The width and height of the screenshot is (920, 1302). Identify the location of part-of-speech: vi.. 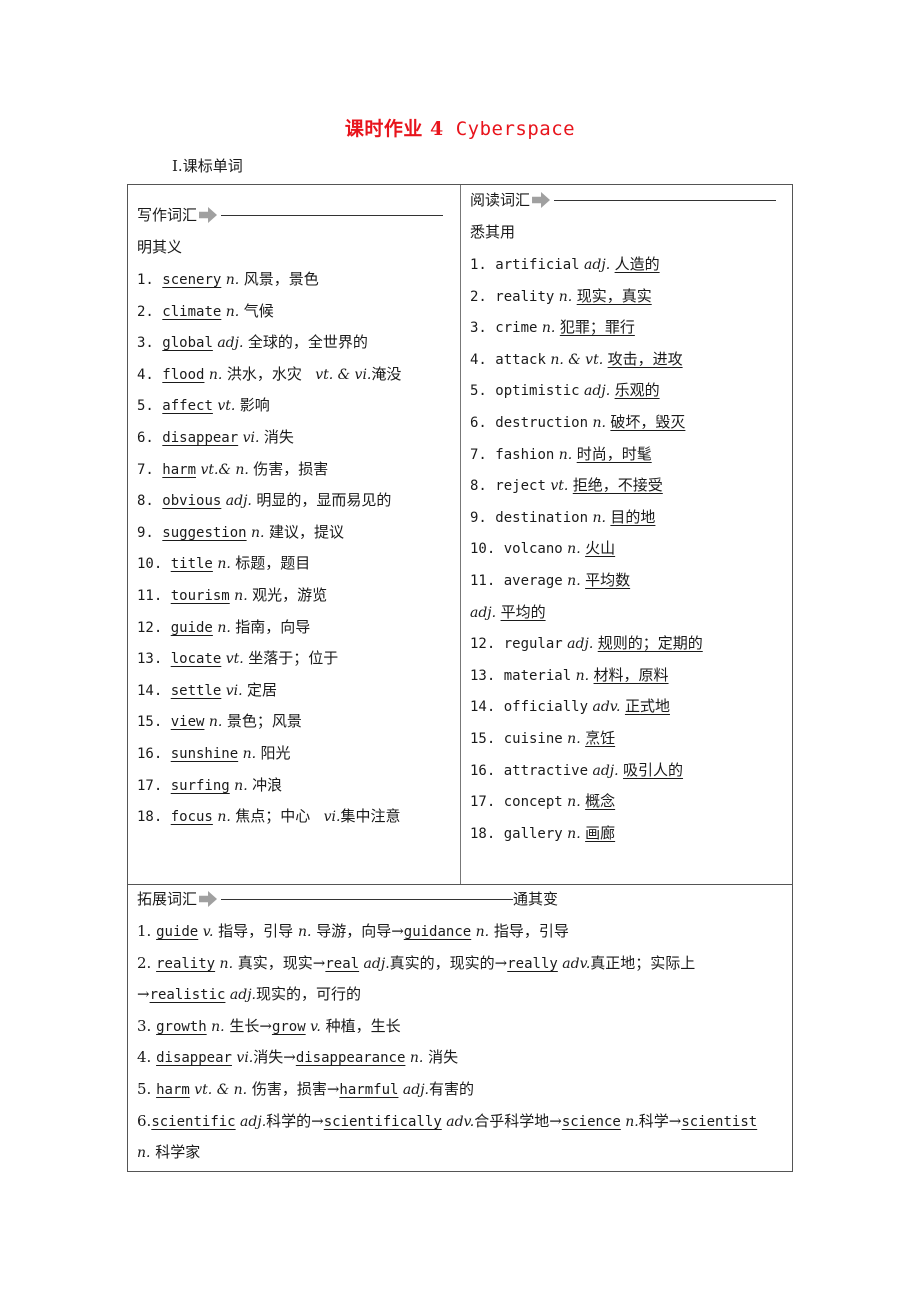
(251, 438).